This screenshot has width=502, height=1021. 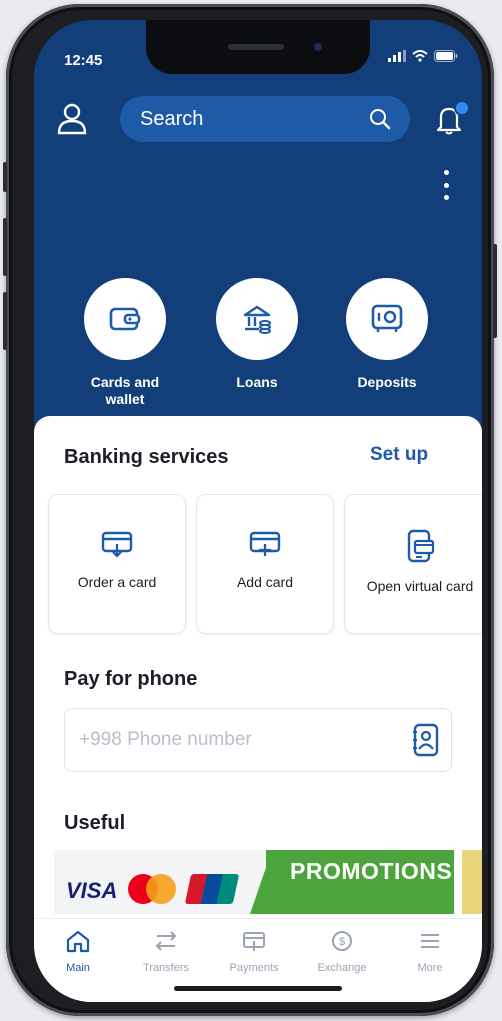 I want to click on quick-action-deposits: Deposits, so click(x=387, y=334).